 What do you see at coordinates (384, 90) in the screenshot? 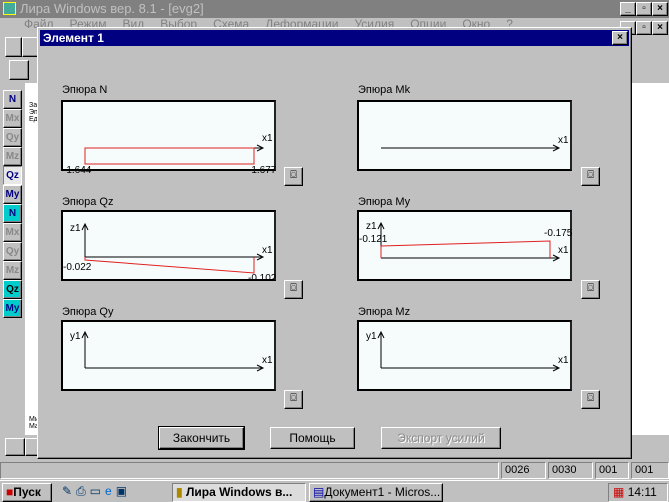
I see `panel-title-mk: Эпюра Mk` at bounding box center [384, 90].